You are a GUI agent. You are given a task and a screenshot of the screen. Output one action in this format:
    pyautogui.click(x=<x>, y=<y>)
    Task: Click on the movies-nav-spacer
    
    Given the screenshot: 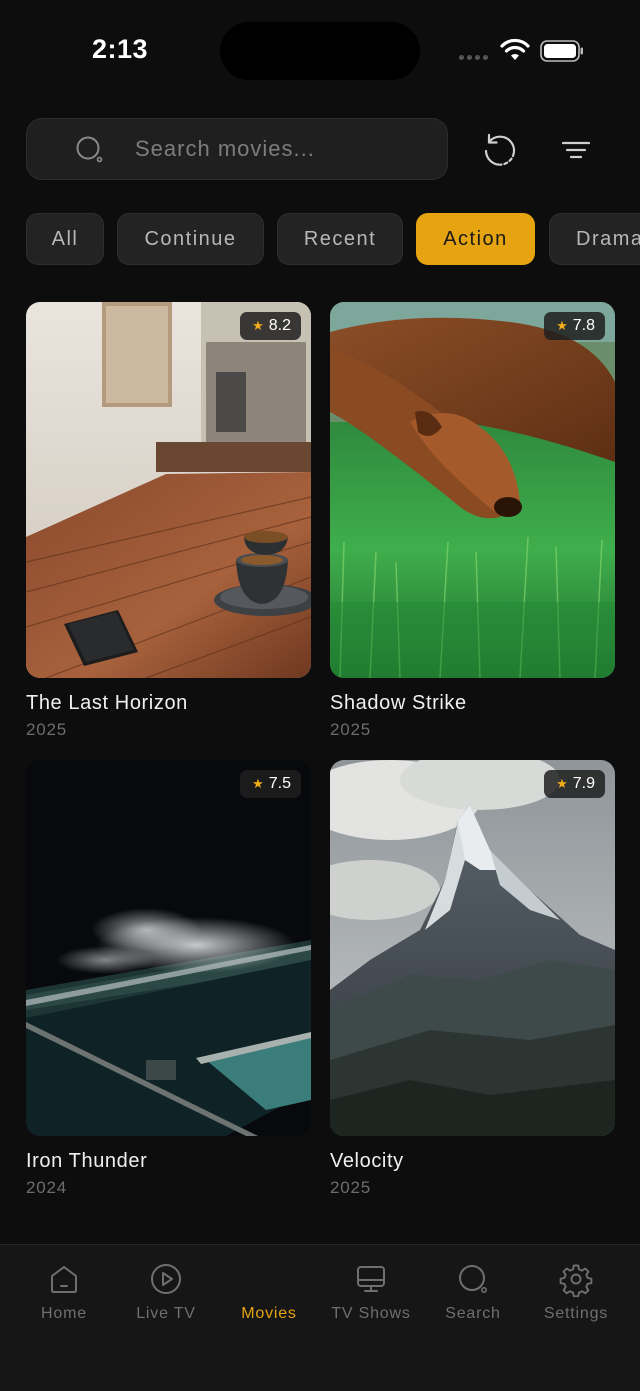 What is the action you would take?
    pyautogui.click(x=269, y=1279)
    